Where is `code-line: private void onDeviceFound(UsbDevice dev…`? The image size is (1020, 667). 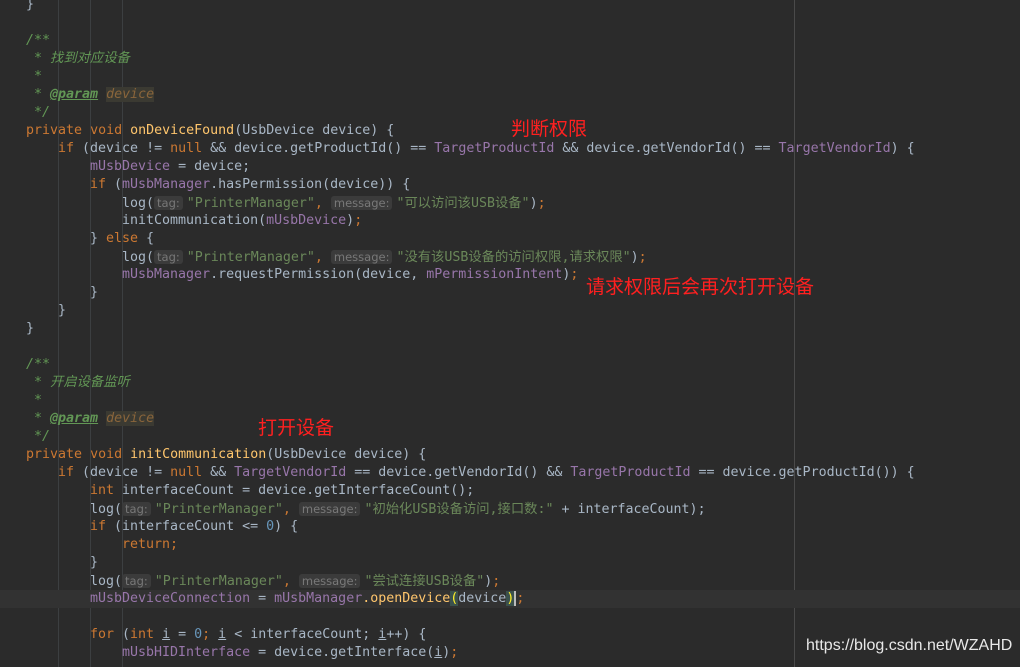
code-line: private void onDeviceFound(UsbDevice dev… is located at coordinates (510, 131).